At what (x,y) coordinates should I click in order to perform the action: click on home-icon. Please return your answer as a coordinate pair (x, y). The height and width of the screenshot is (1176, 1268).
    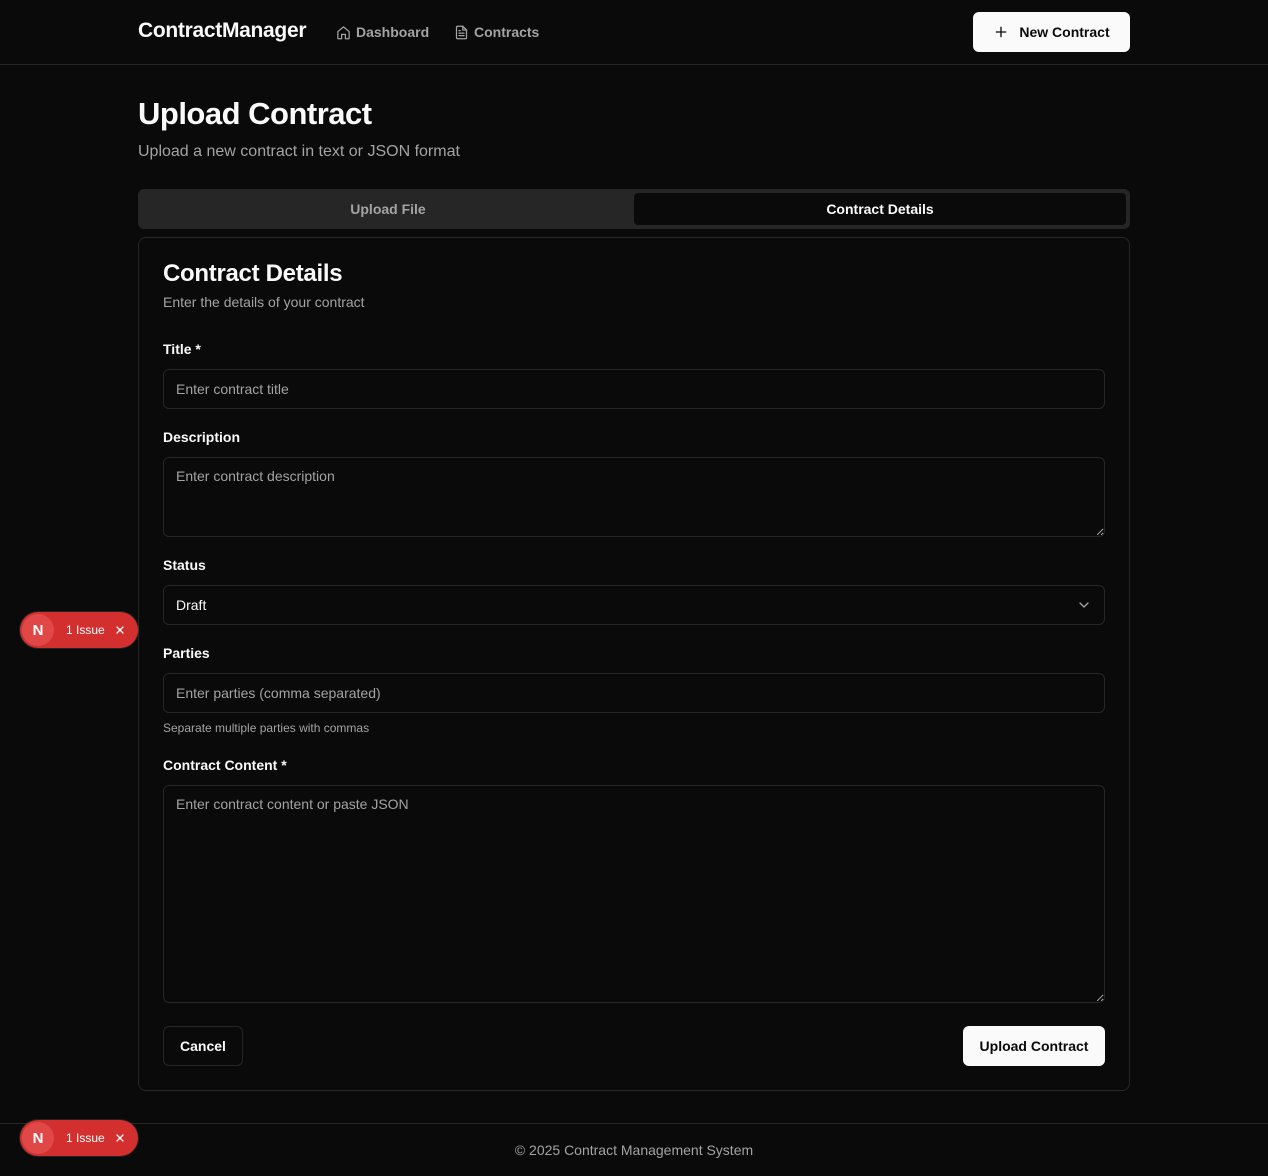
    Looking at the image, I should click on (343, 32).